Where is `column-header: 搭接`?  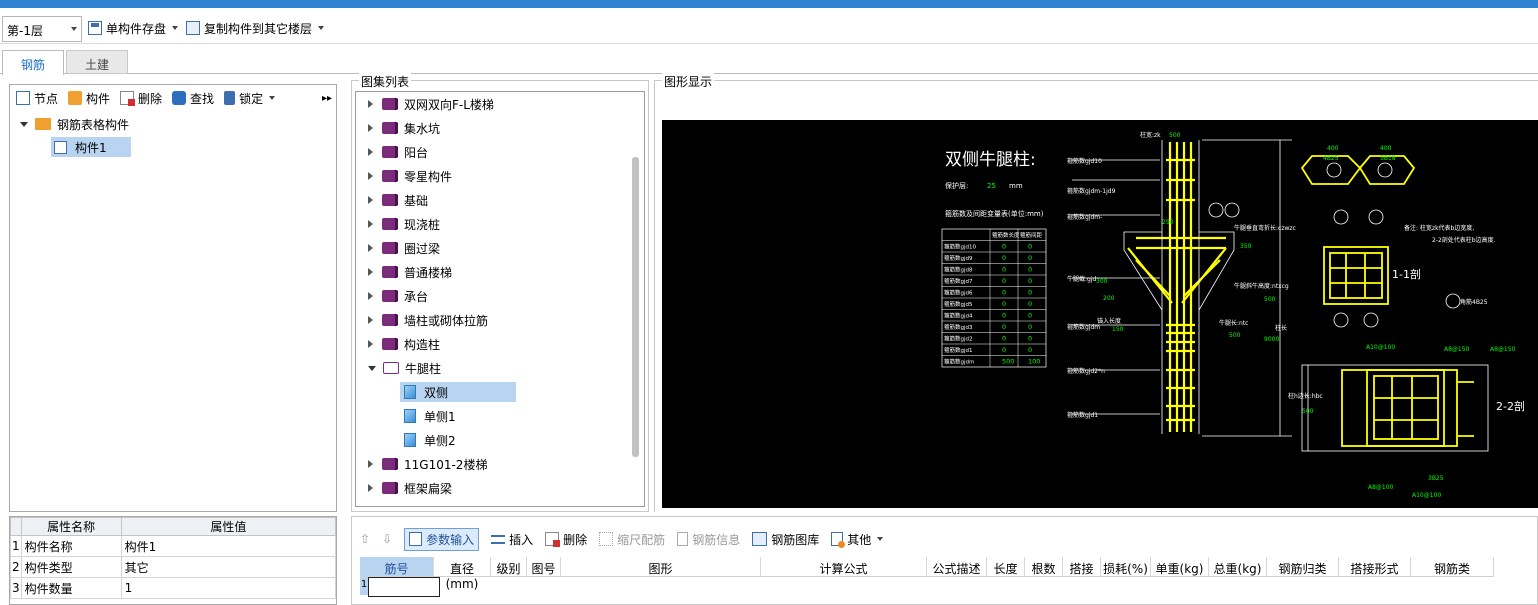
column-header: 搭接 is located at coordinates (1082, 567).